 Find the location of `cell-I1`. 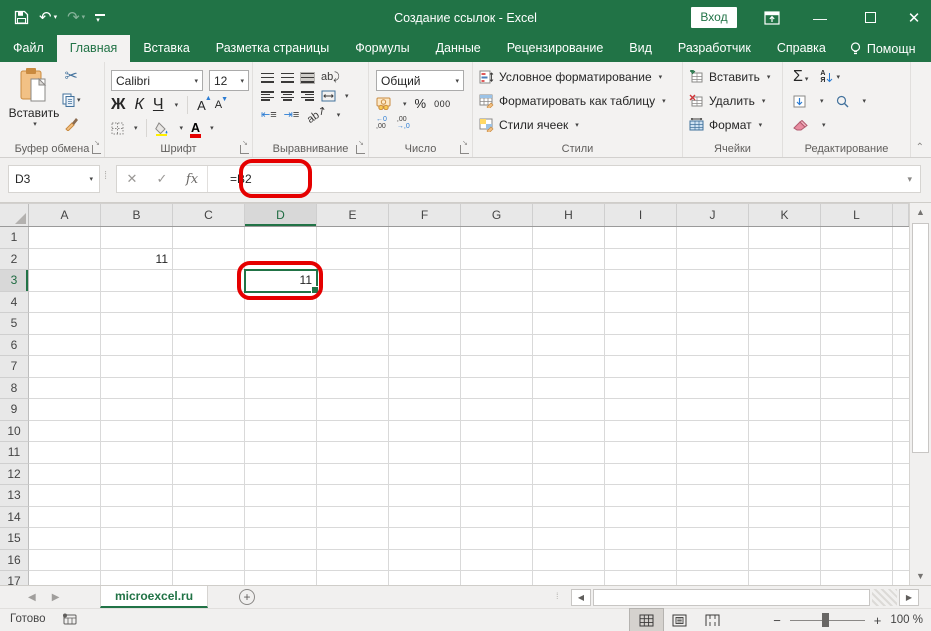

cell-I1 is located at coordinates (641, 238).